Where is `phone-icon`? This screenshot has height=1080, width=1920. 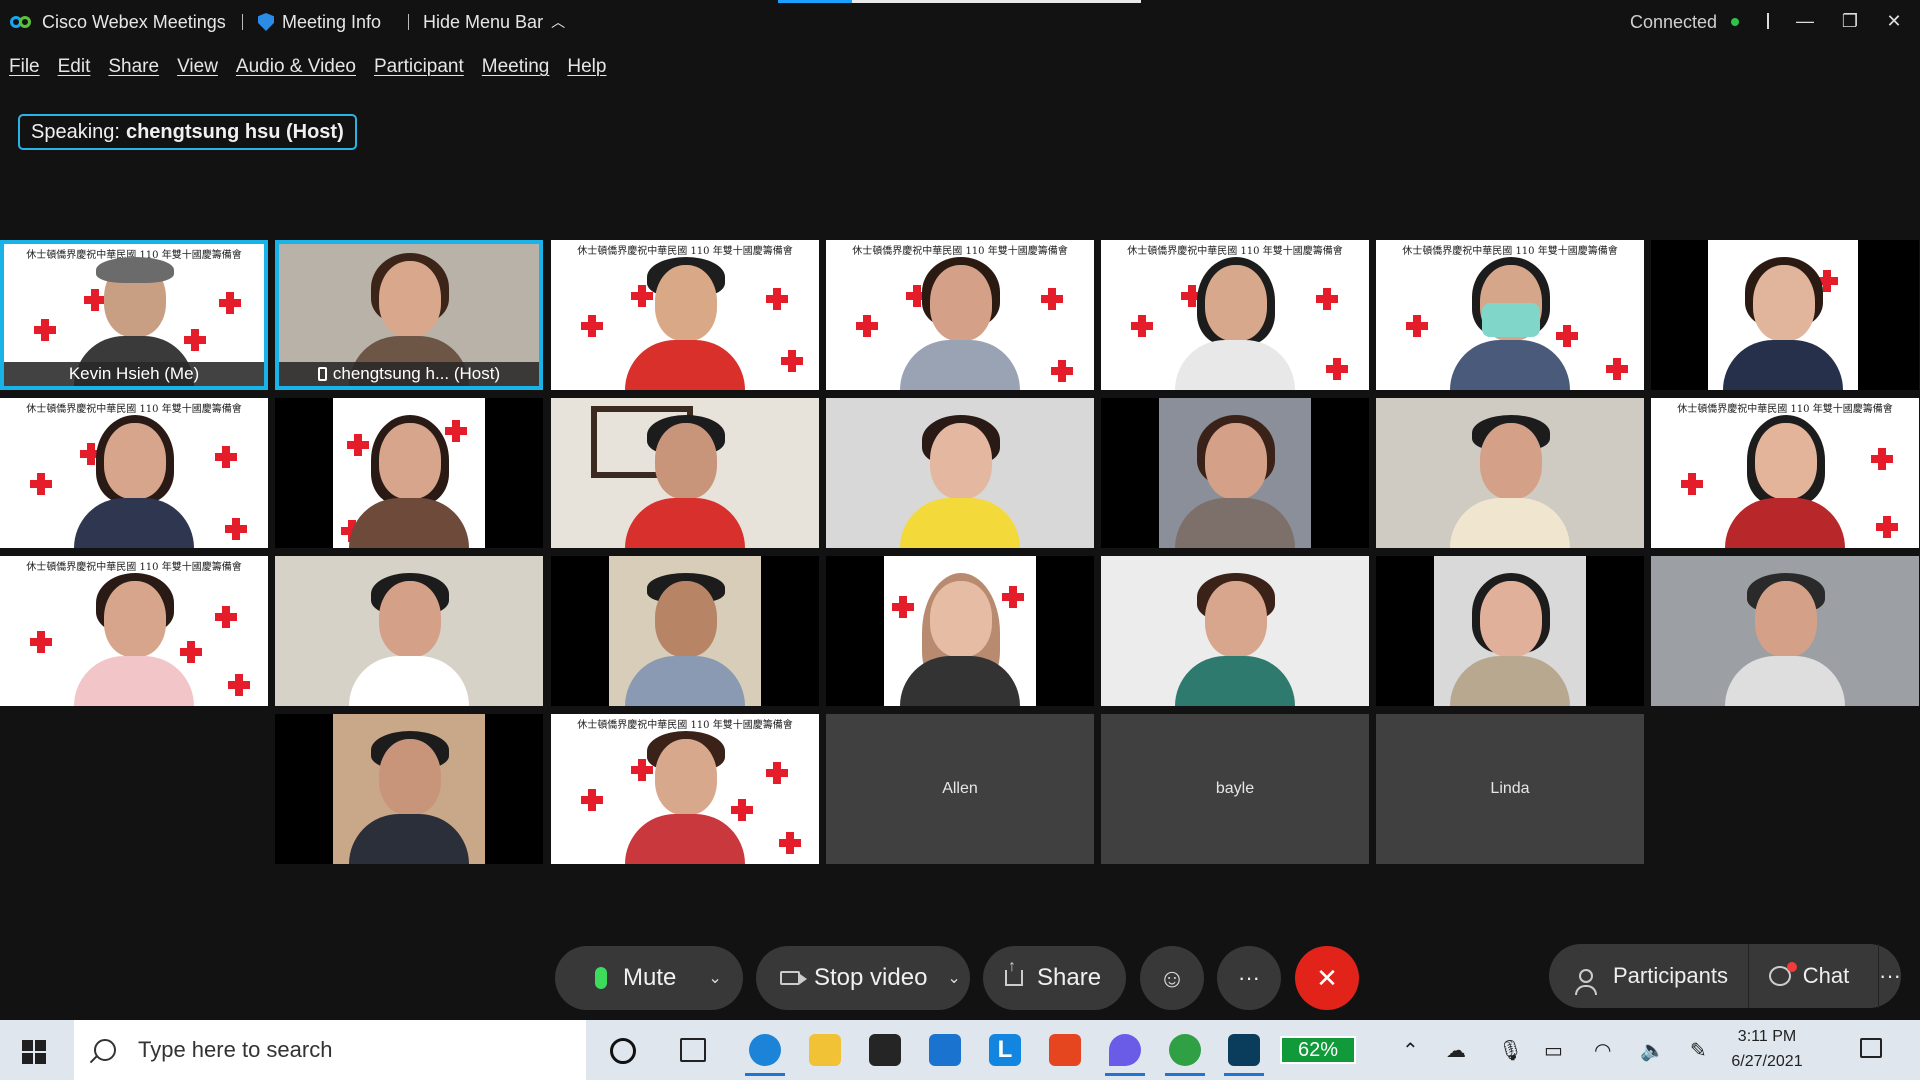 phone-icon is located at coordinates (322, 374).